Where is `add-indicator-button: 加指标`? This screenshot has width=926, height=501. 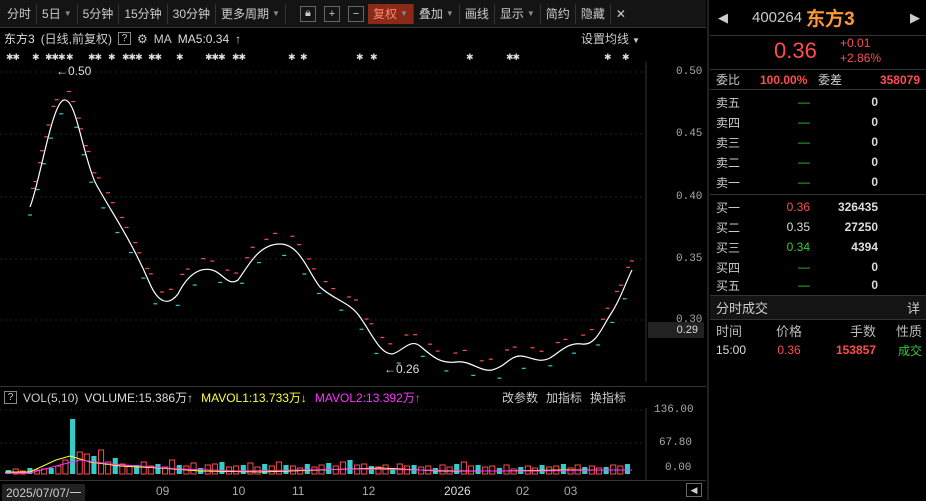 add-indicator-button: 加指标 is located at coordinates (564, 397).